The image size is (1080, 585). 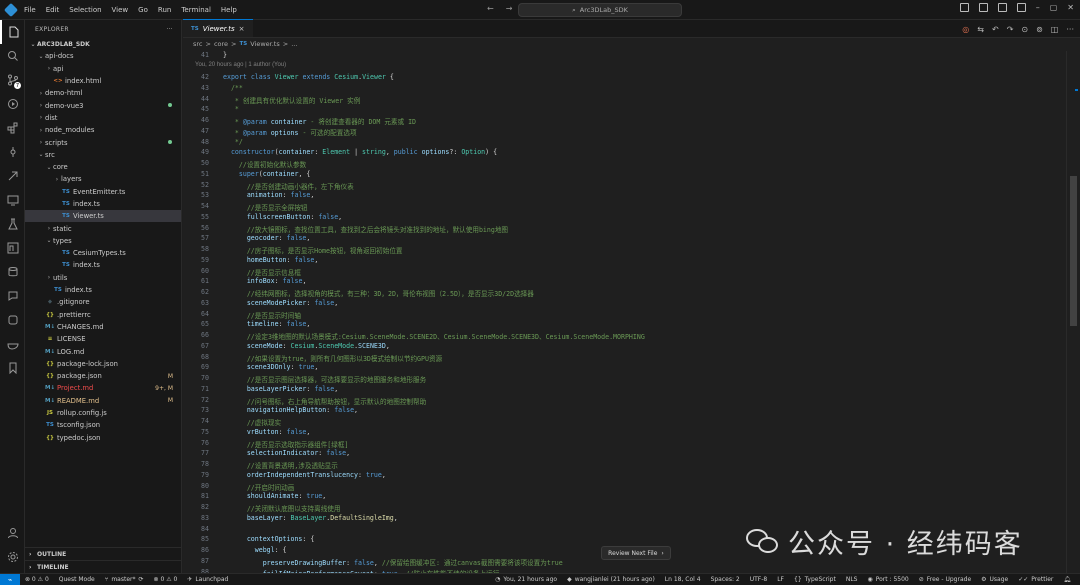 I want to click on code-line: * 创建具有优化默认设置的 Viewer 实例, so click(x=291, y=100).